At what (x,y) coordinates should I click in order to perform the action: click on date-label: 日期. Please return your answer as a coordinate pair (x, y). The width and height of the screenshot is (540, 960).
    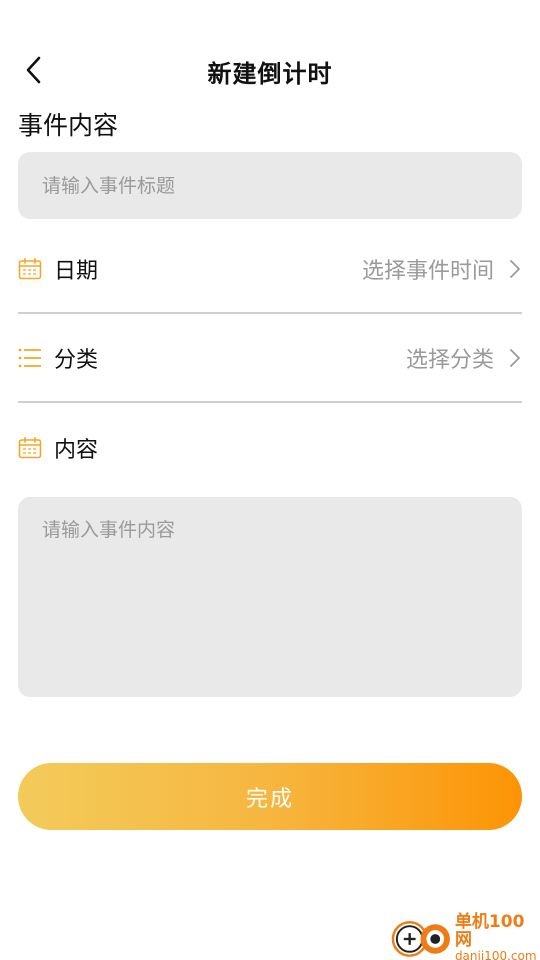
    Looking at the image, I should click on (76, 271).